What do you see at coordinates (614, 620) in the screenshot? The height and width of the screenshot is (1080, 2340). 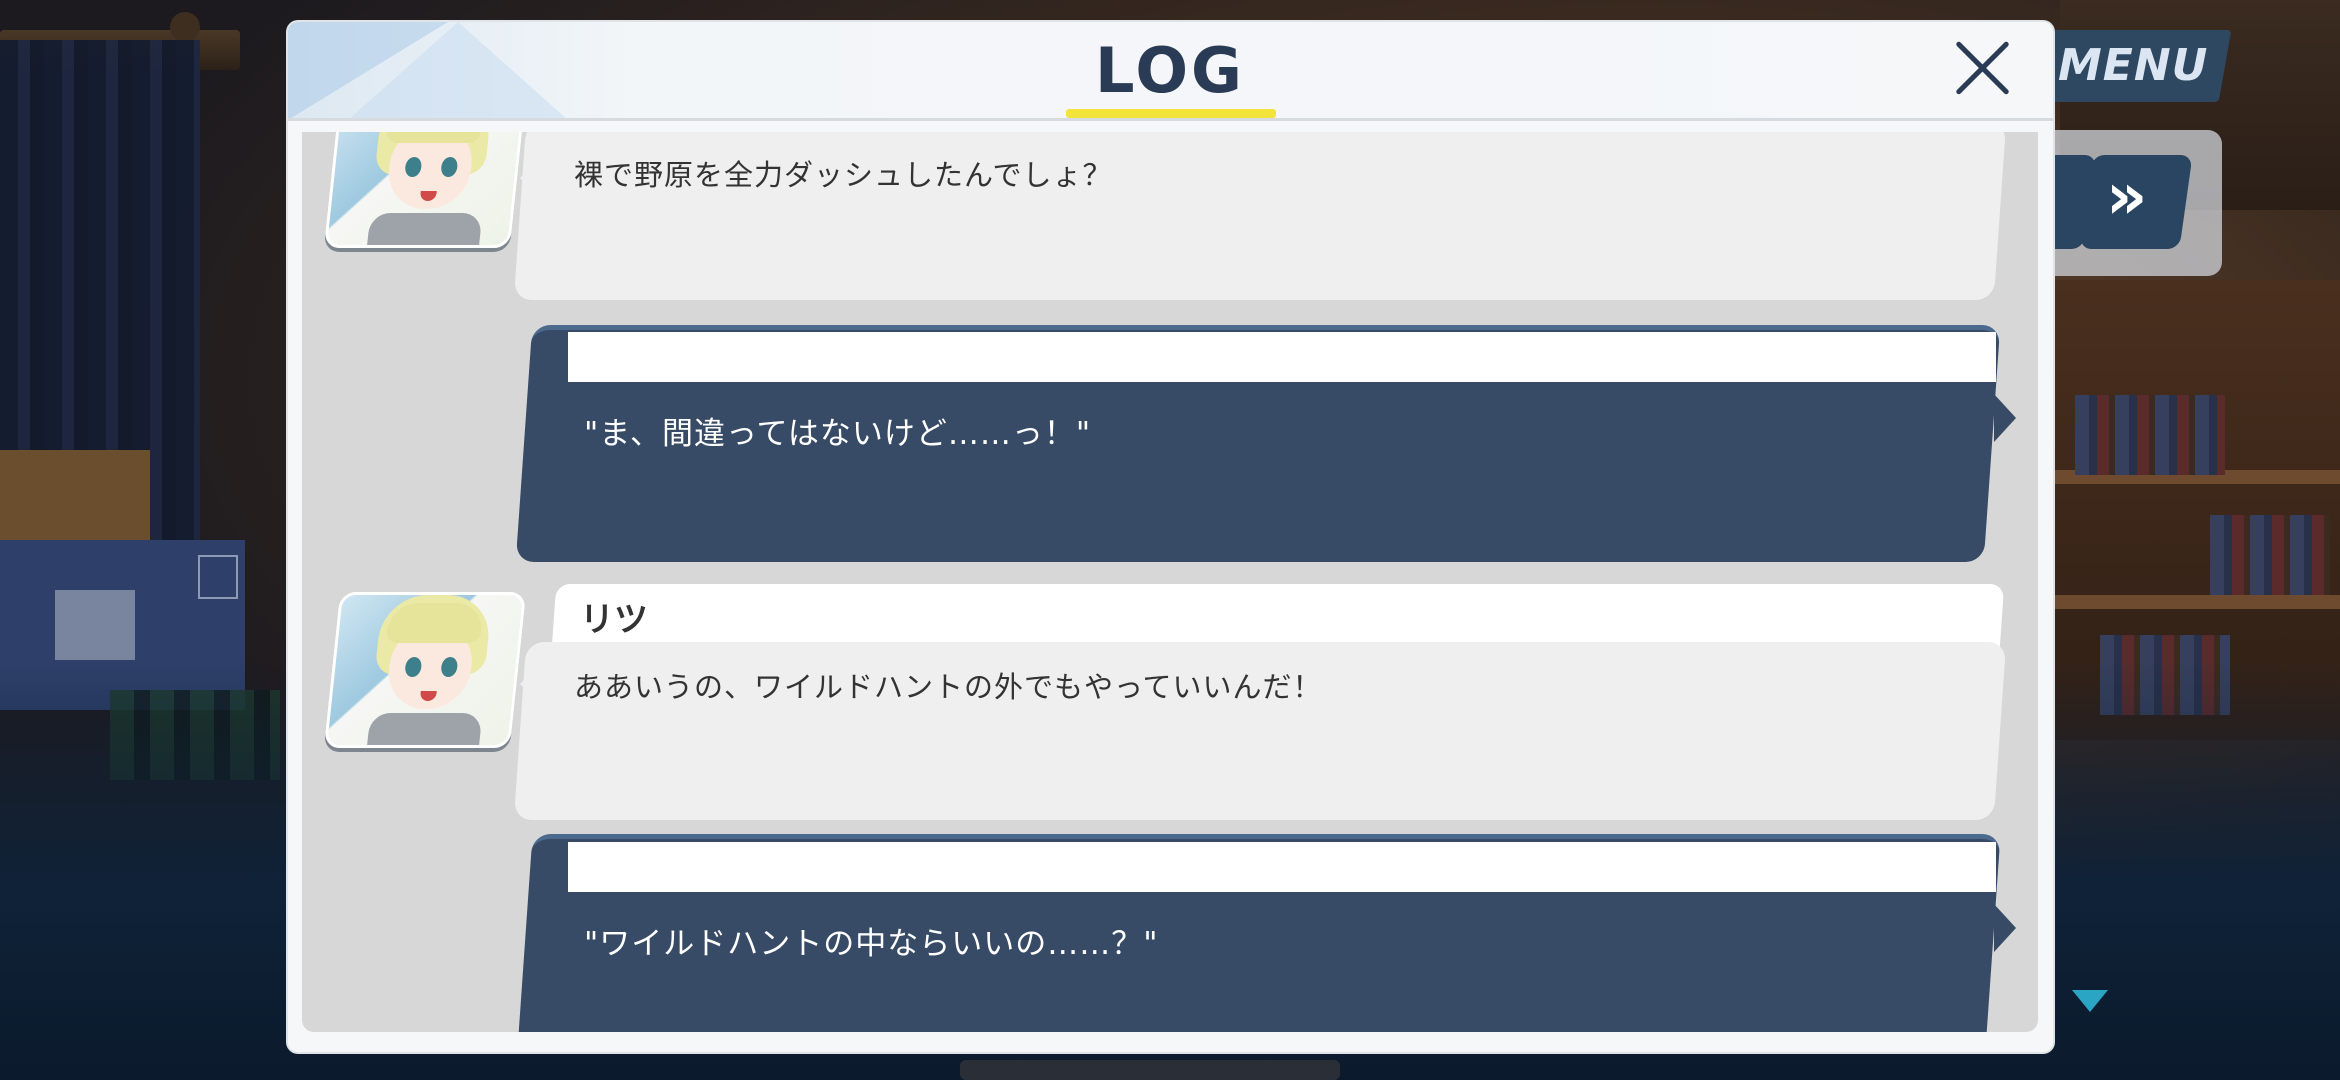 I see `speaker-name: リツ` at bounding box center [614, 620].